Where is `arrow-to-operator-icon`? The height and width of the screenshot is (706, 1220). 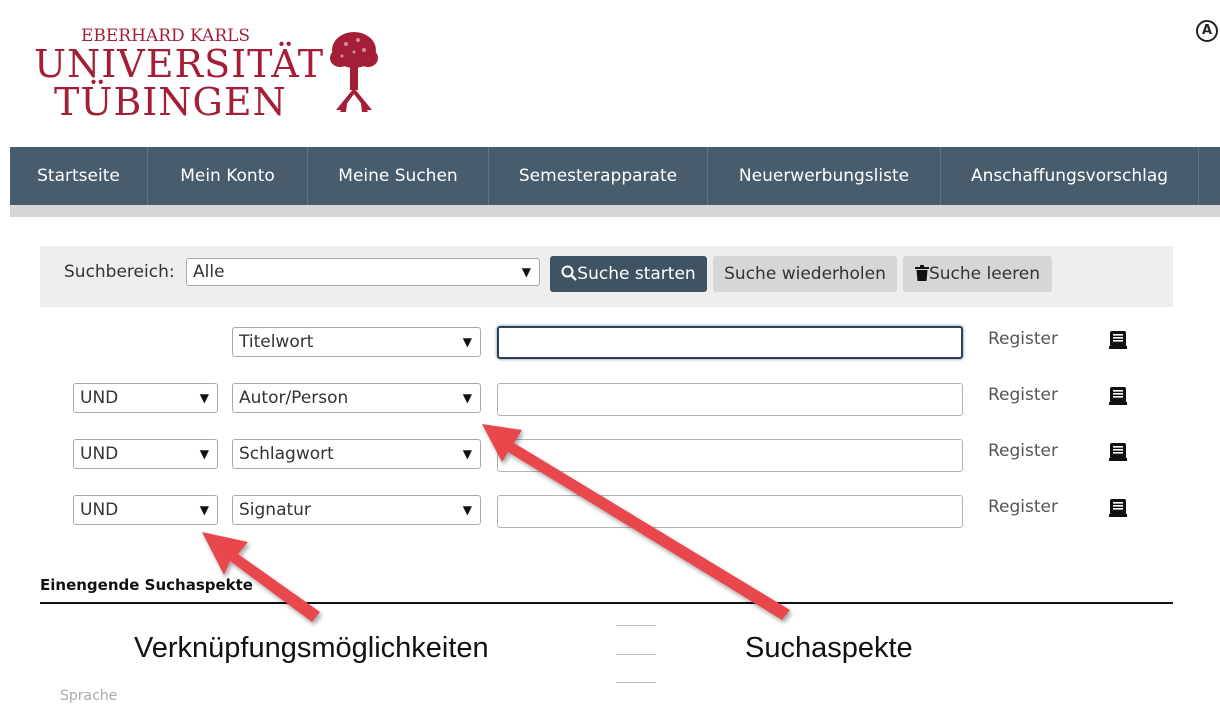
arrow-to-operator-icon is located at coordinates (261, 577).